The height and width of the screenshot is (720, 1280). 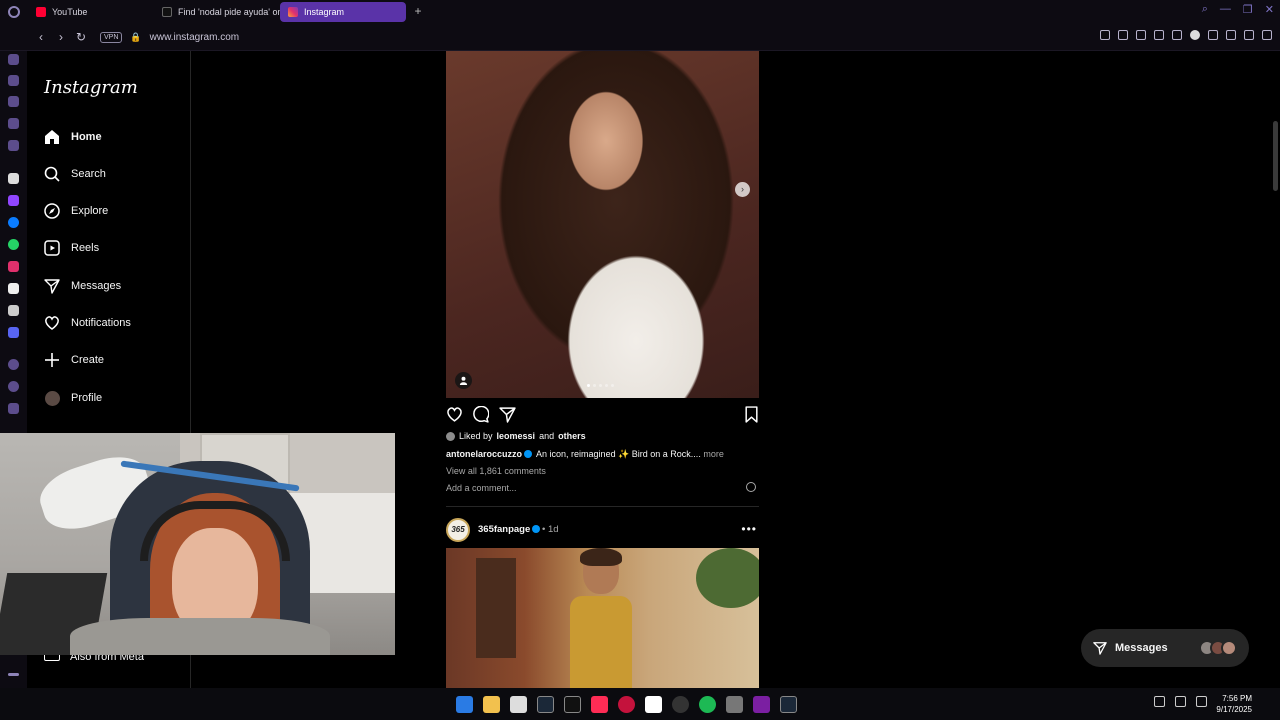 What do you see at coordinates (1249, 35) in the screenshot?
I see `download-icon` at bounding box center [1249, 35].